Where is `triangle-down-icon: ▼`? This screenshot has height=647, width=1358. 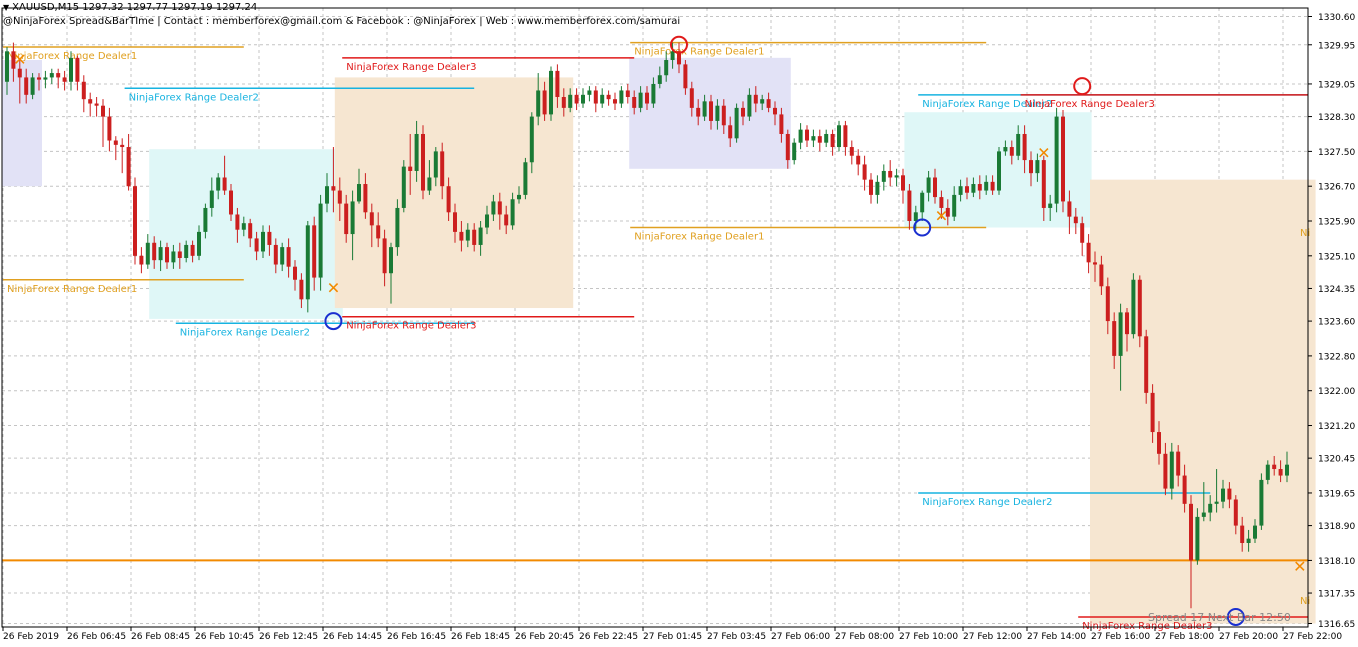 triangle-down-icon: ▼ is located at coordinates (6, 7).